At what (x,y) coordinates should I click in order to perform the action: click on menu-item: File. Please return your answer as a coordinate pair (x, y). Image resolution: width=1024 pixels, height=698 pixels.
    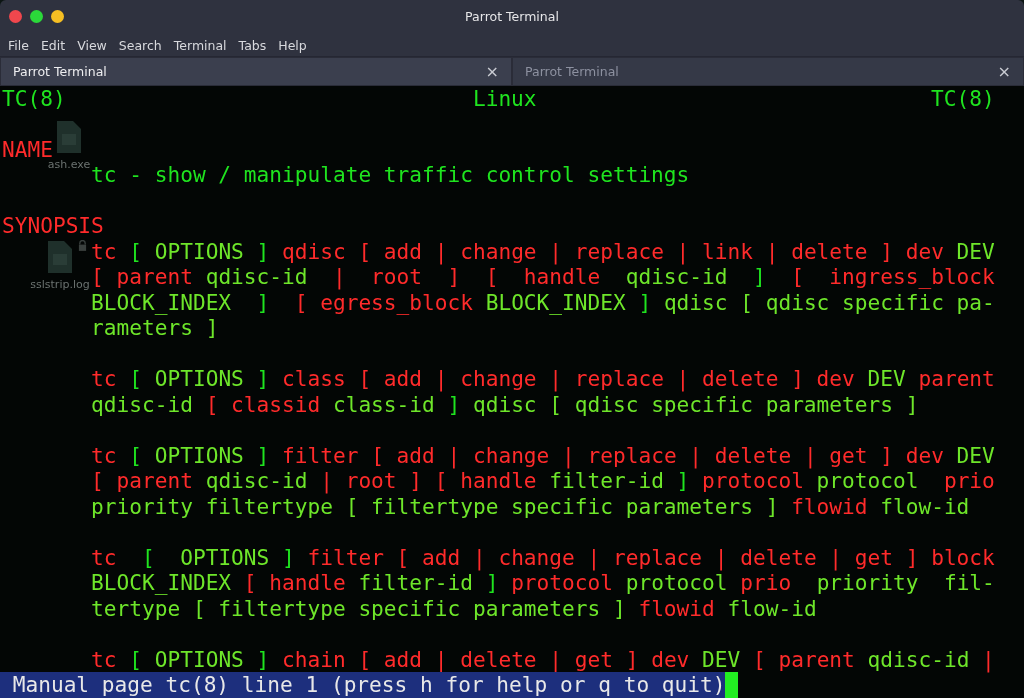
    Looking at the image, I should click on (18, 45).